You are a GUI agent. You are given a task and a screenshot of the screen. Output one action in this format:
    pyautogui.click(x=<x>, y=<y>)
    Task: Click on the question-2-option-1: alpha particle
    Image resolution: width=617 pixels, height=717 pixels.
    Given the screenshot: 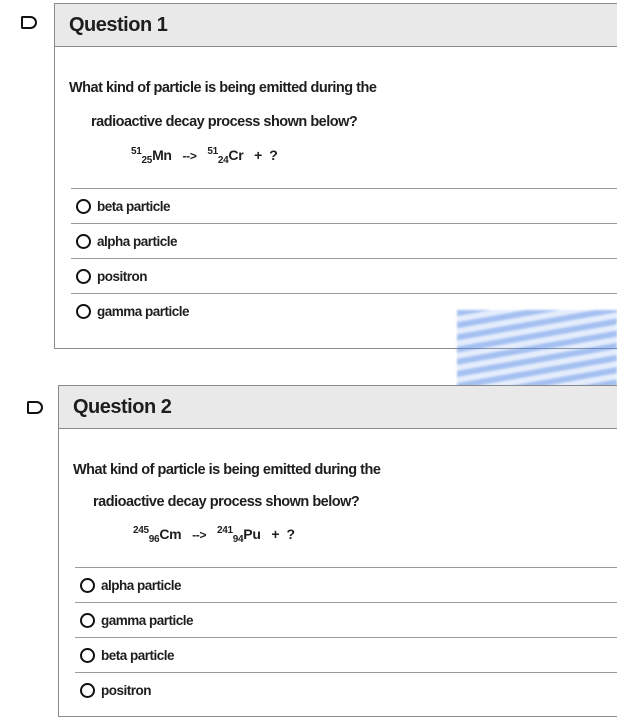 What is the action you would take?
    pyautogui.click(x=346, y=585)
    